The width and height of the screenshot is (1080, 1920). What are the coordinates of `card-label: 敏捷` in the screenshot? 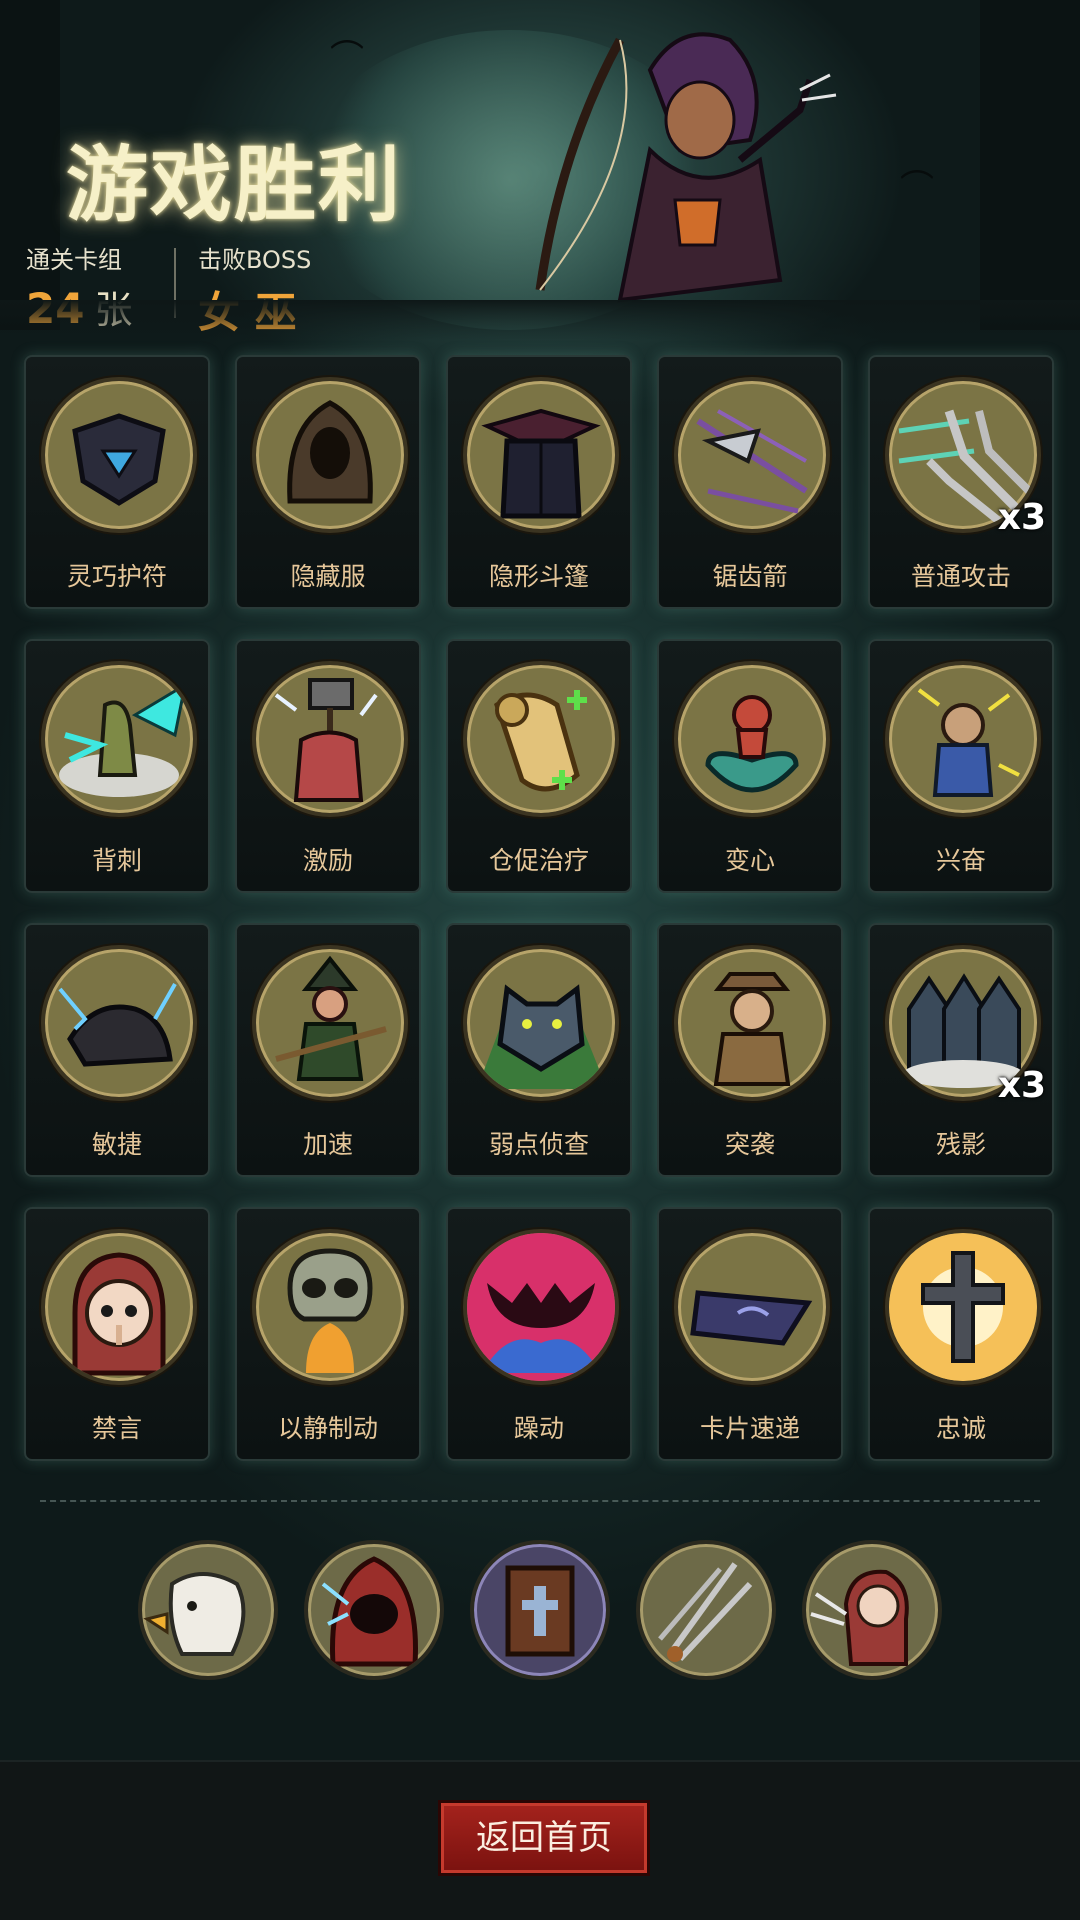 It's located at (116, 1144).